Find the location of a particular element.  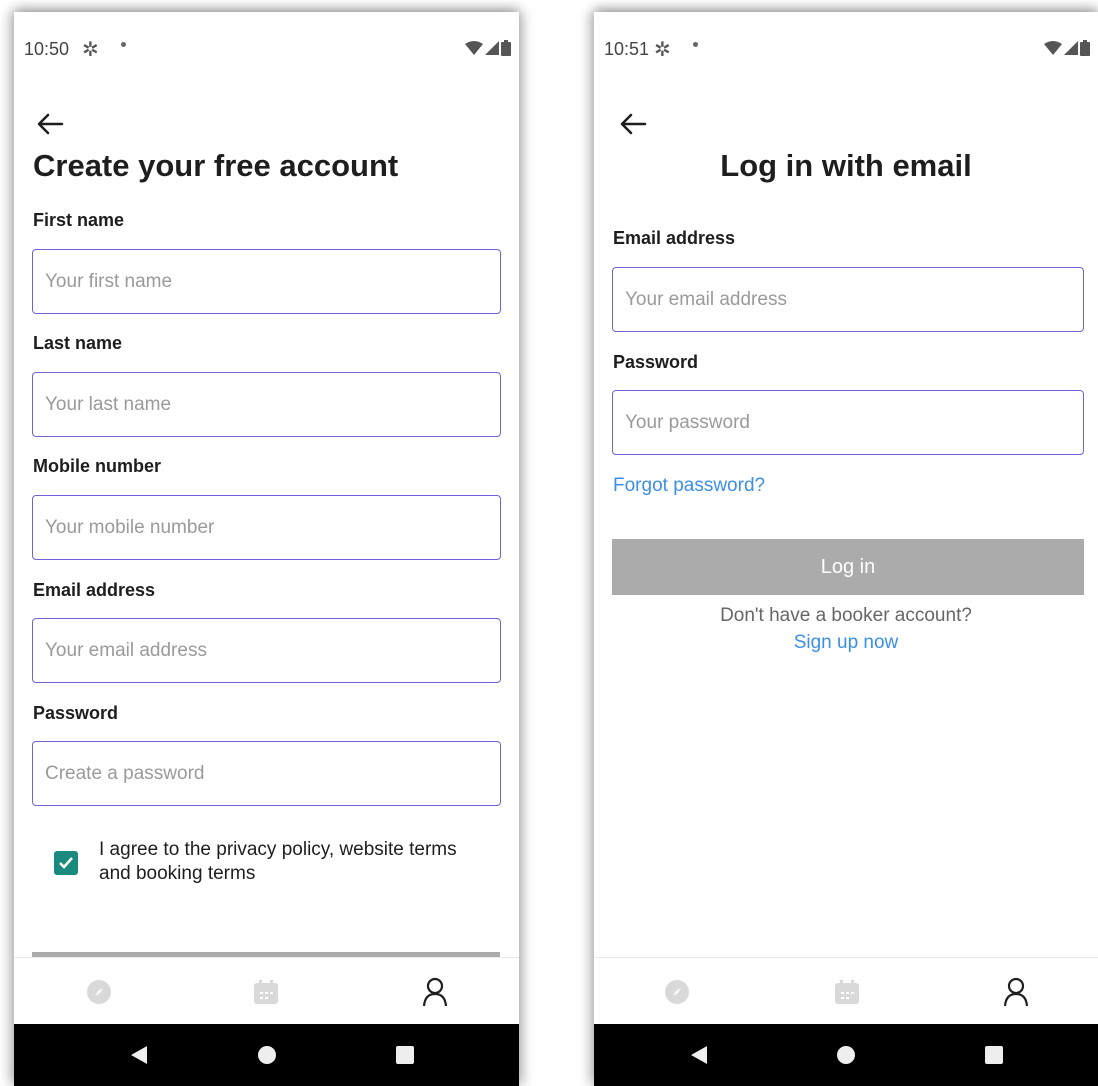

page-title: Create your free account is located at coordinates (216, 165).